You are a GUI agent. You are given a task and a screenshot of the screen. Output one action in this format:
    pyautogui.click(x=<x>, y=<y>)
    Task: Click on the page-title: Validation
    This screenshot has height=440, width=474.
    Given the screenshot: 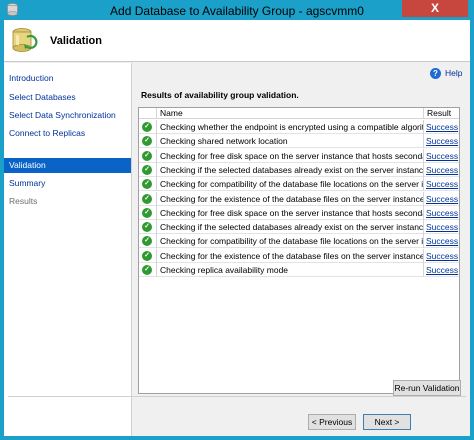 What is the action you would take?
    pyautogui.click(x=76, y=41)
    